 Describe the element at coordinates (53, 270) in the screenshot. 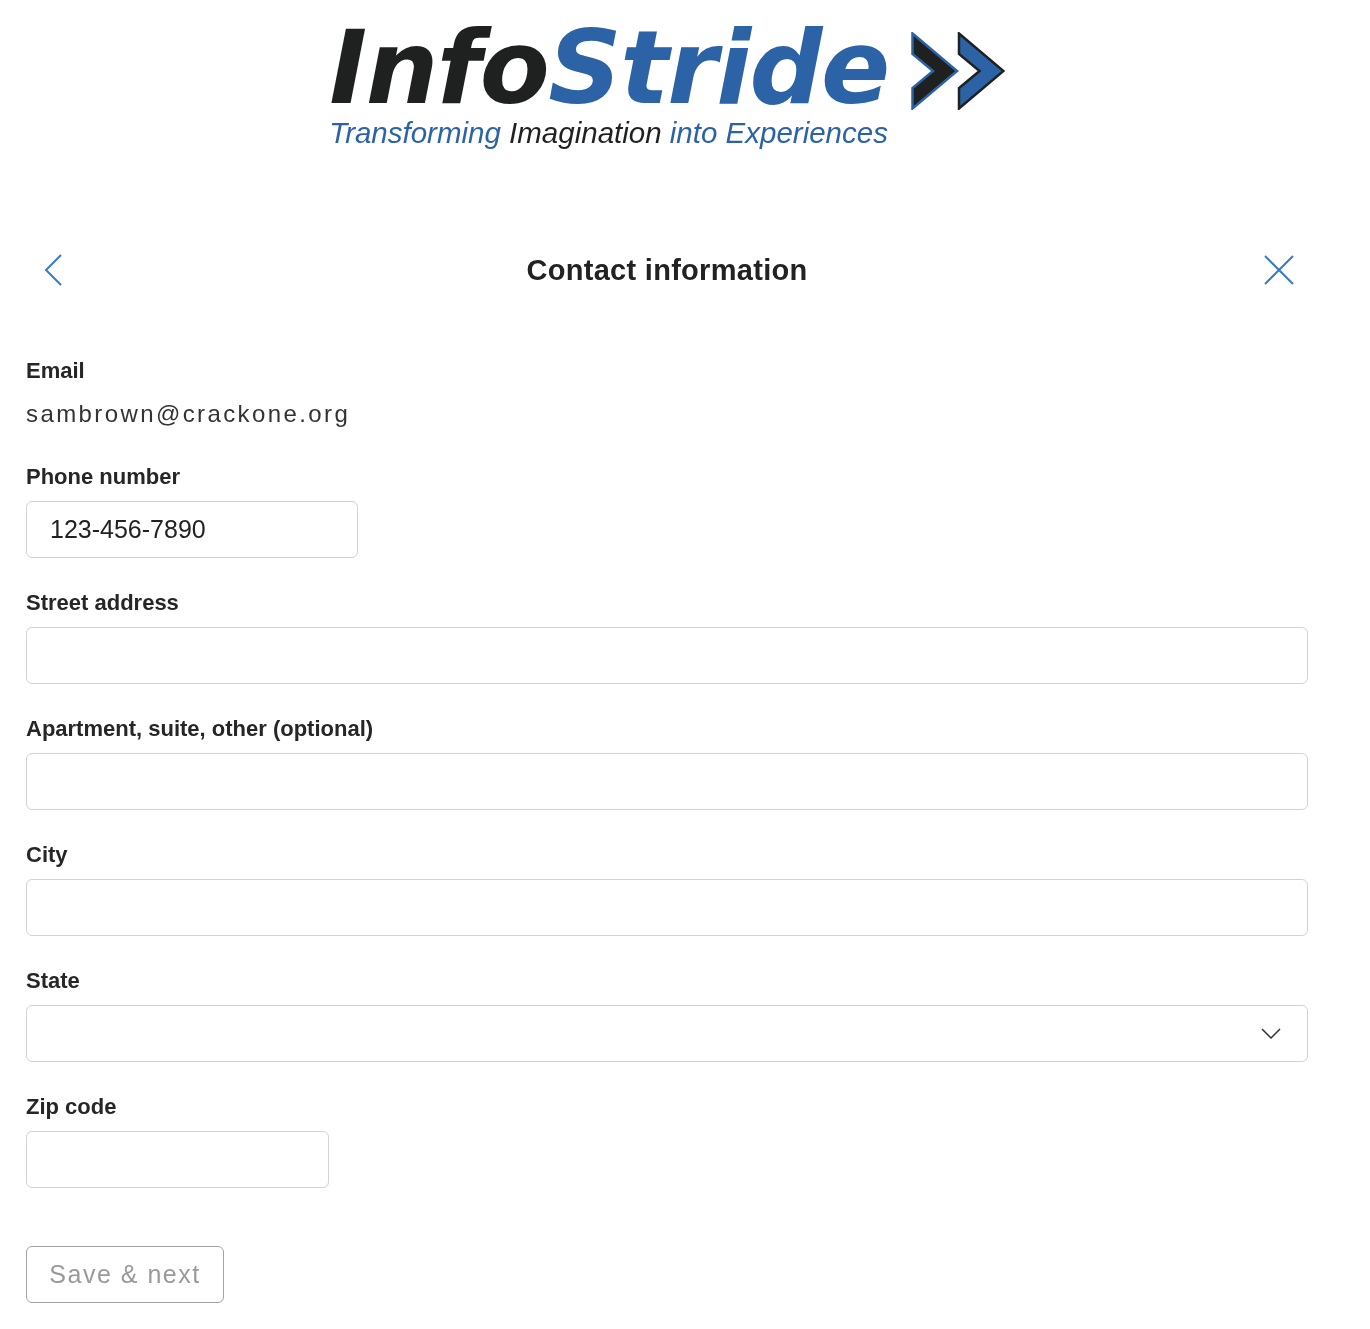

I see `chevron-left-icon` at that location.